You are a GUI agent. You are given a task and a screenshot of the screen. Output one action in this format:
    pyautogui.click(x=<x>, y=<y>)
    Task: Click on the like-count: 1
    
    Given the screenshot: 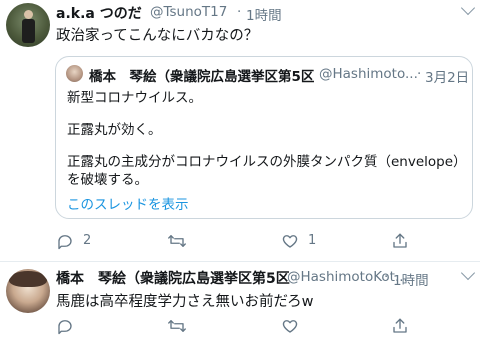 What is the action you would take?
    pyautogui.click(x=312, y=240)
    